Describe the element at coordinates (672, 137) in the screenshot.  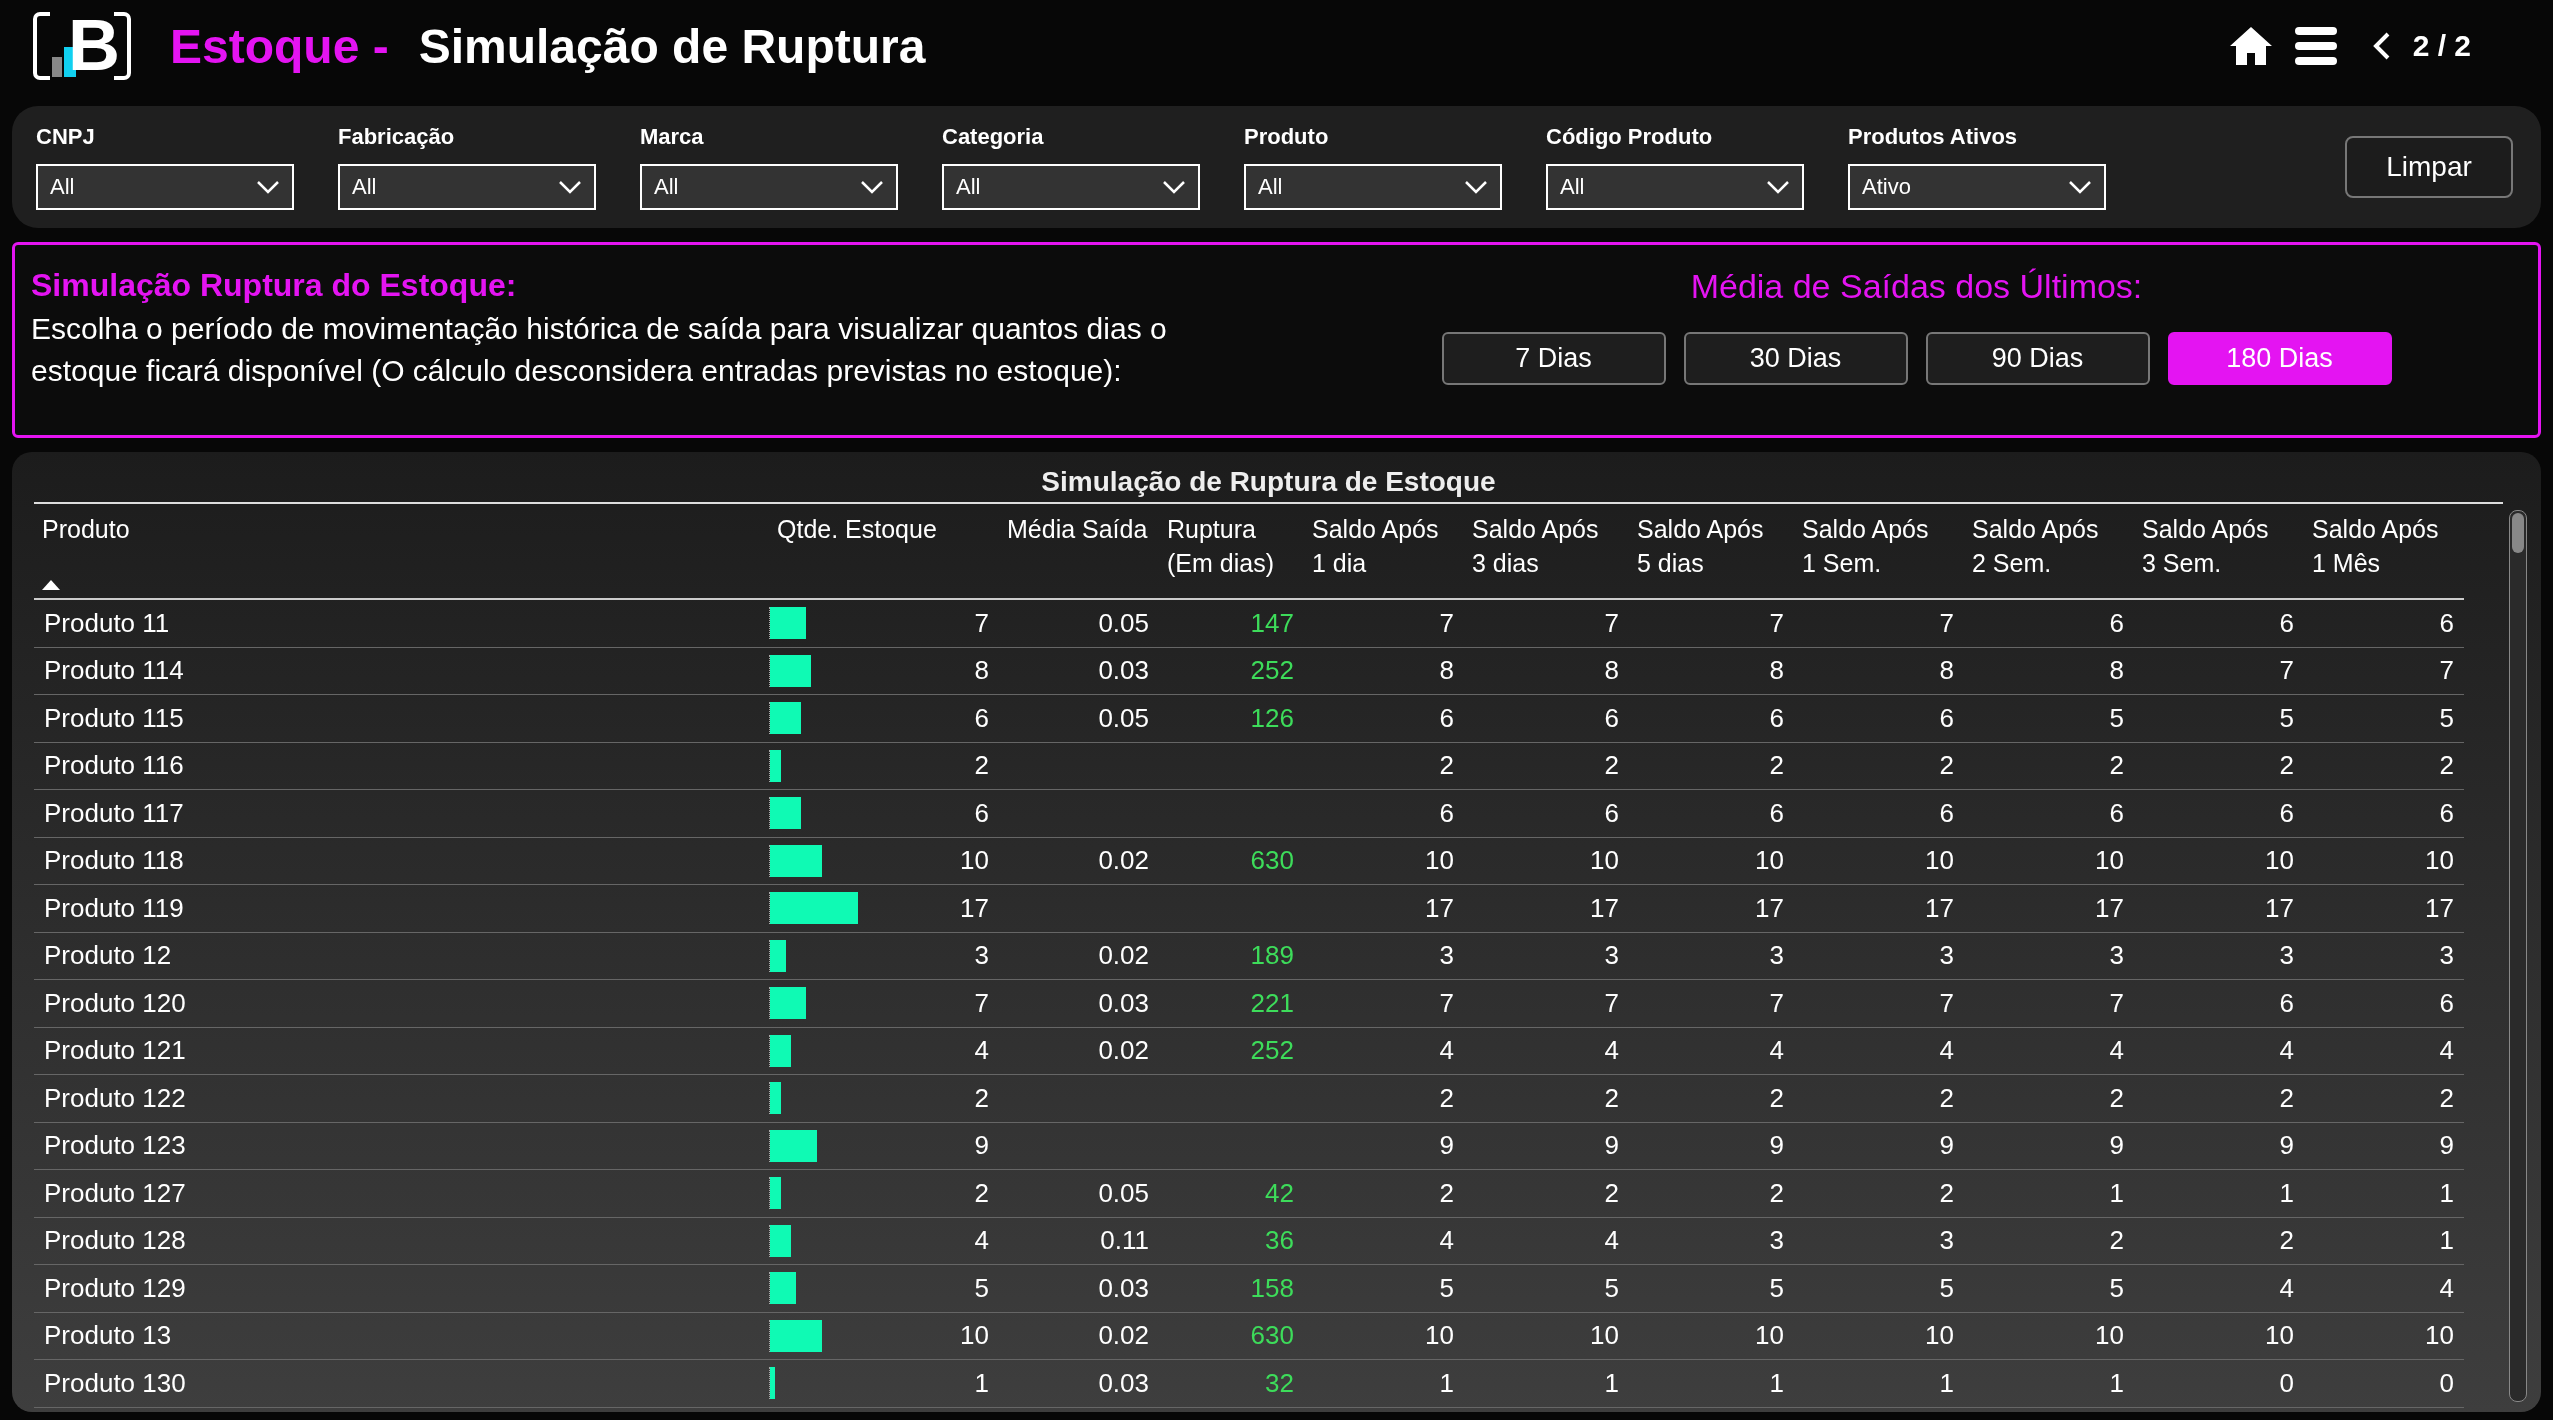
I see `filter-label: Marca` at that location.